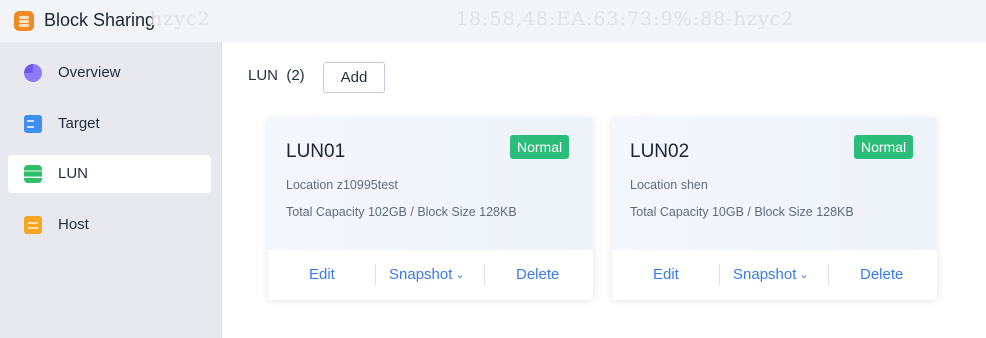  I want to click on lun-location: Location z10995test, so click(342, 185).